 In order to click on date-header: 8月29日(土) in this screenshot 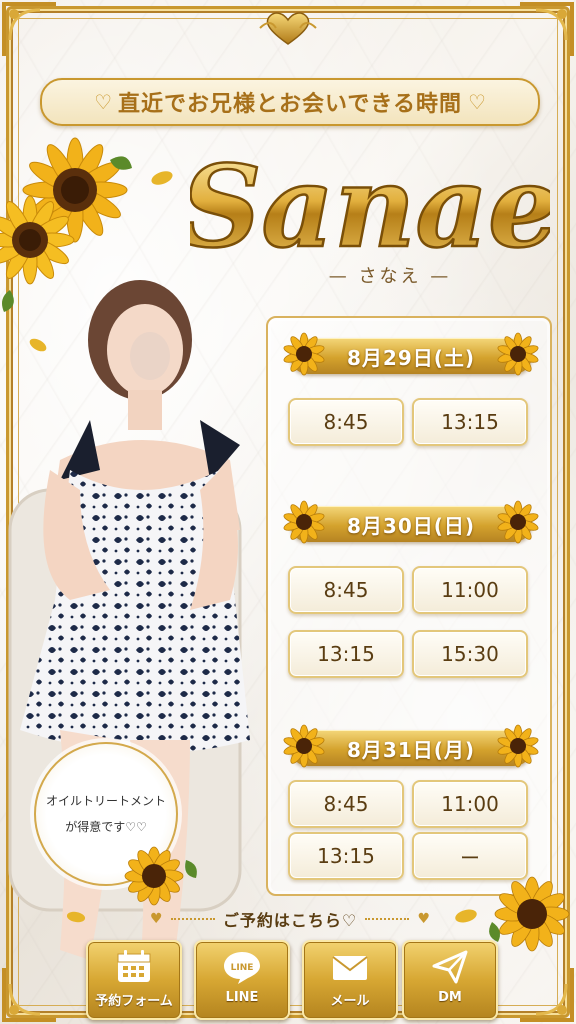, I will do `click(411, 354)`.